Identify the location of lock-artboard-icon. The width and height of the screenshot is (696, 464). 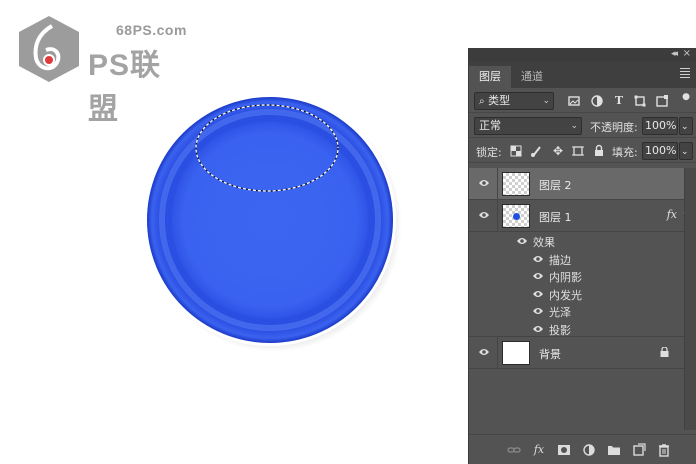
(578, 151).